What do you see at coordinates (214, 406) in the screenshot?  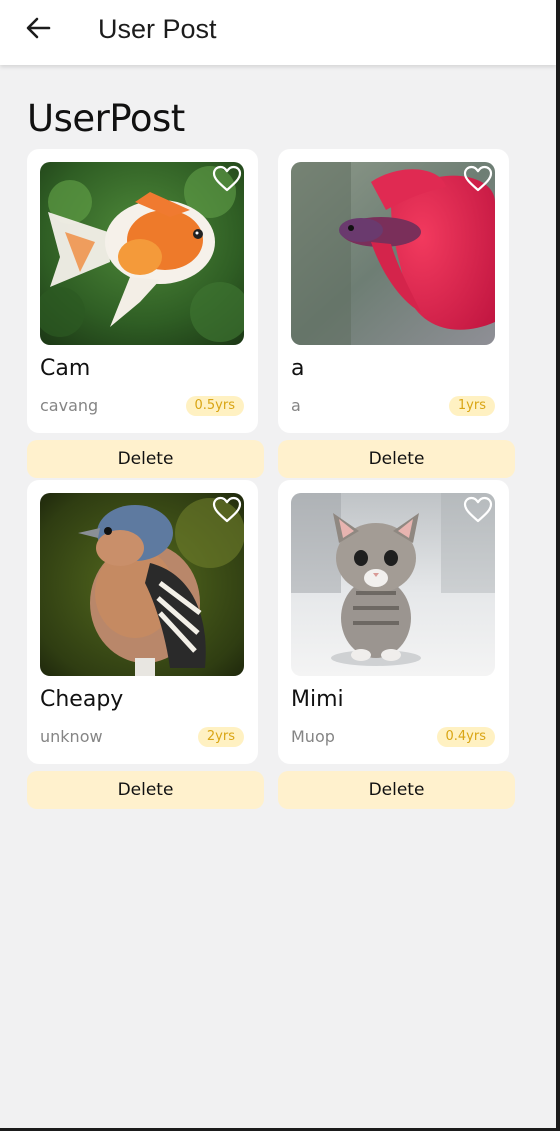 I see `age-badge: 0.5yrs` at bounding box center [214, 406].